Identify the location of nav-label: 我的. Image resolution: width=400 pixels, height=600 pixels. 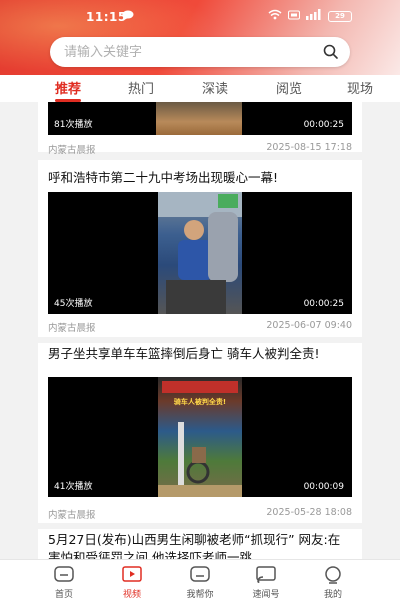
(332, 595).